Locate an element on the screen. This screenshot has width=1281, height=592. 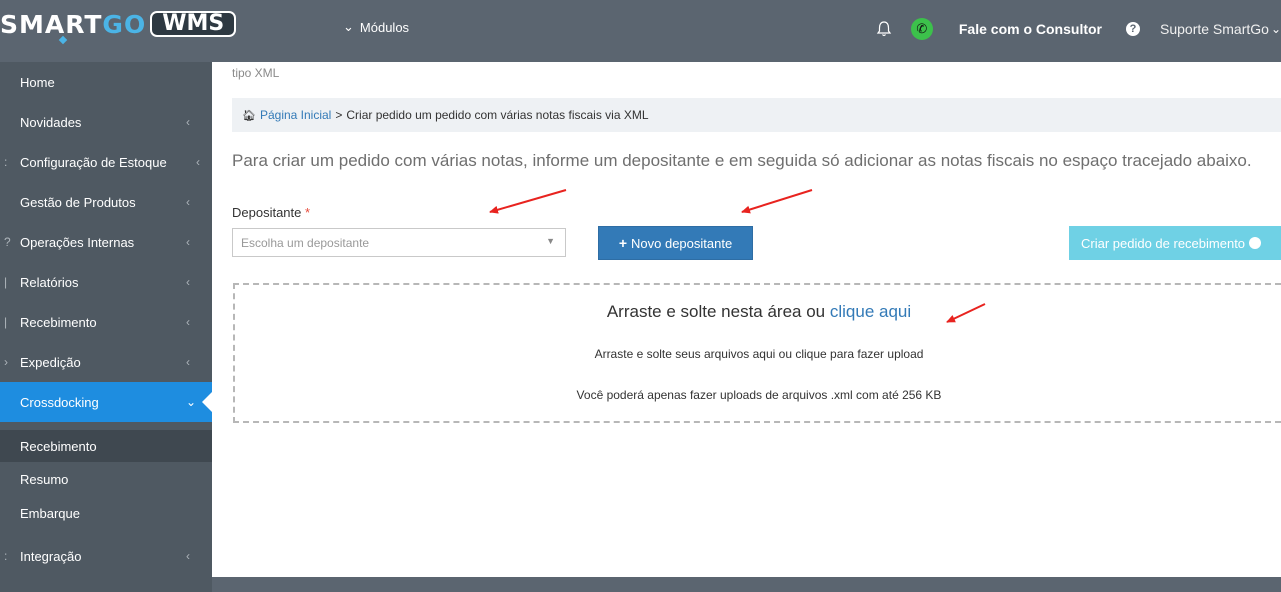
caret-down-icon: ▼ is located at coordinates (550, 241).